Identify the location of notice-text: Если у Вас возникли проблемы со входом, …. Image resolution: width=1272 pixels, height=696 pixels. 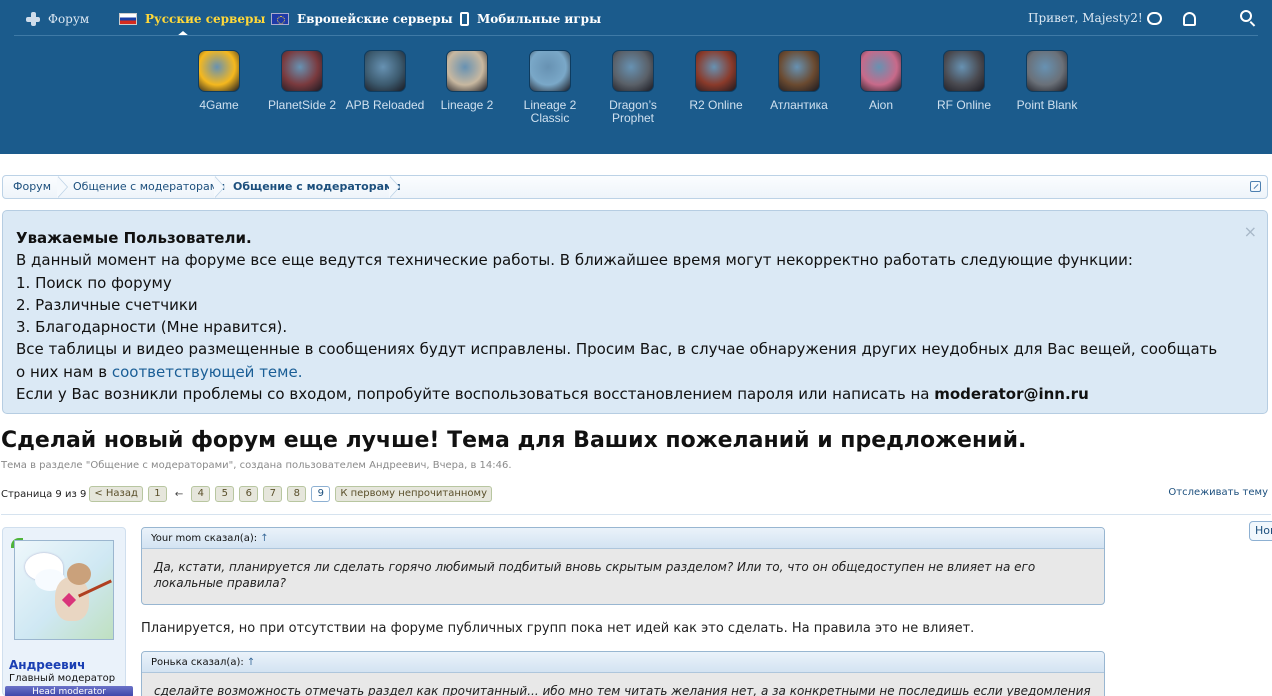
(475, 394).